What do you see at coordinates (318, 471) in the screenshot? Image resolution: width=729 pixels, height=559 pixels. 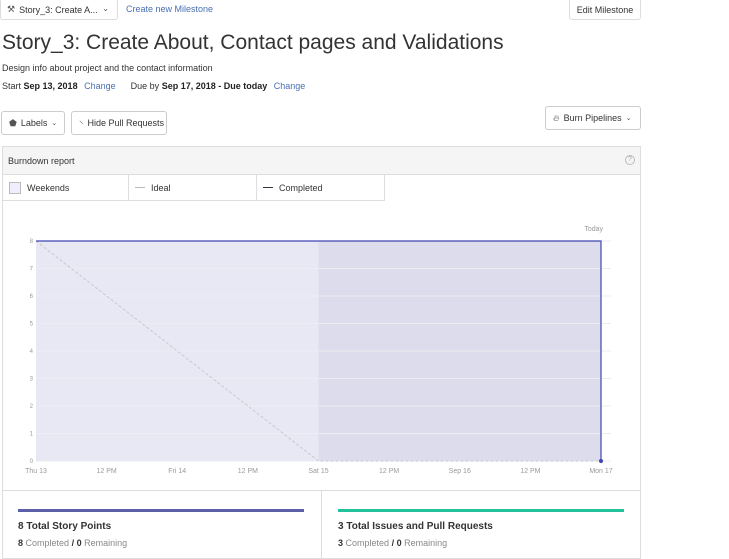 I see `x-tick-label: Sat 15` at bounding box center [318, 471].